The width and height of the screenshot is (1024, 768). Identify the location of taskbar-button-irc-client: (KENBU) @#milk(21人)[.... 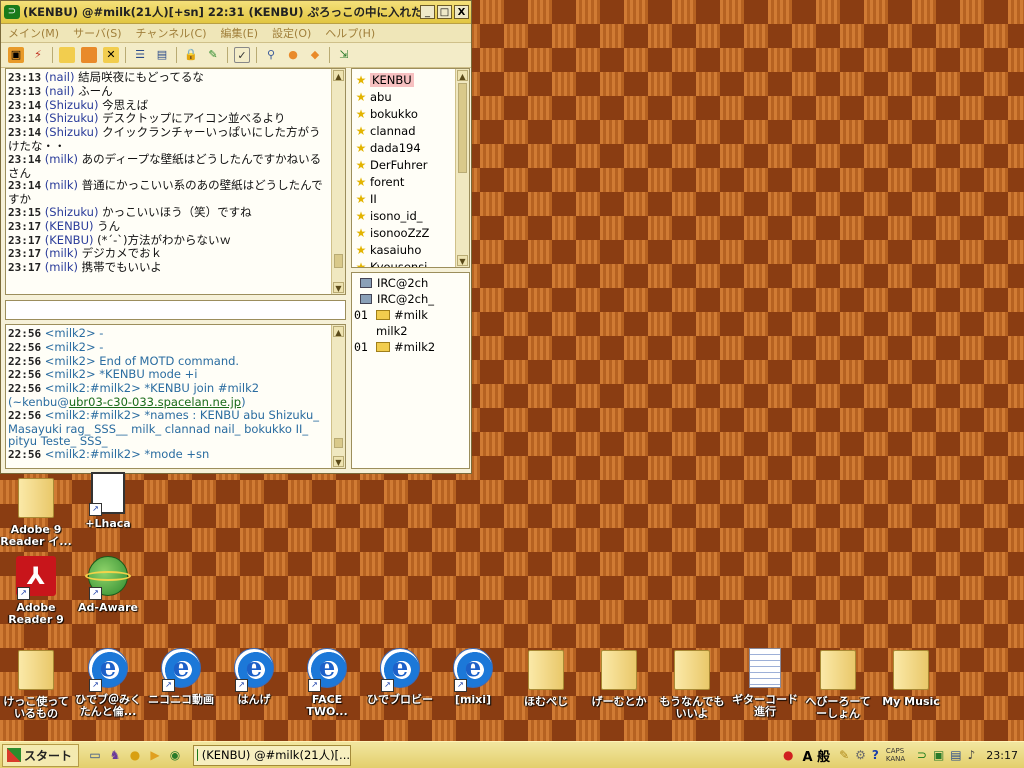
(272, 755).